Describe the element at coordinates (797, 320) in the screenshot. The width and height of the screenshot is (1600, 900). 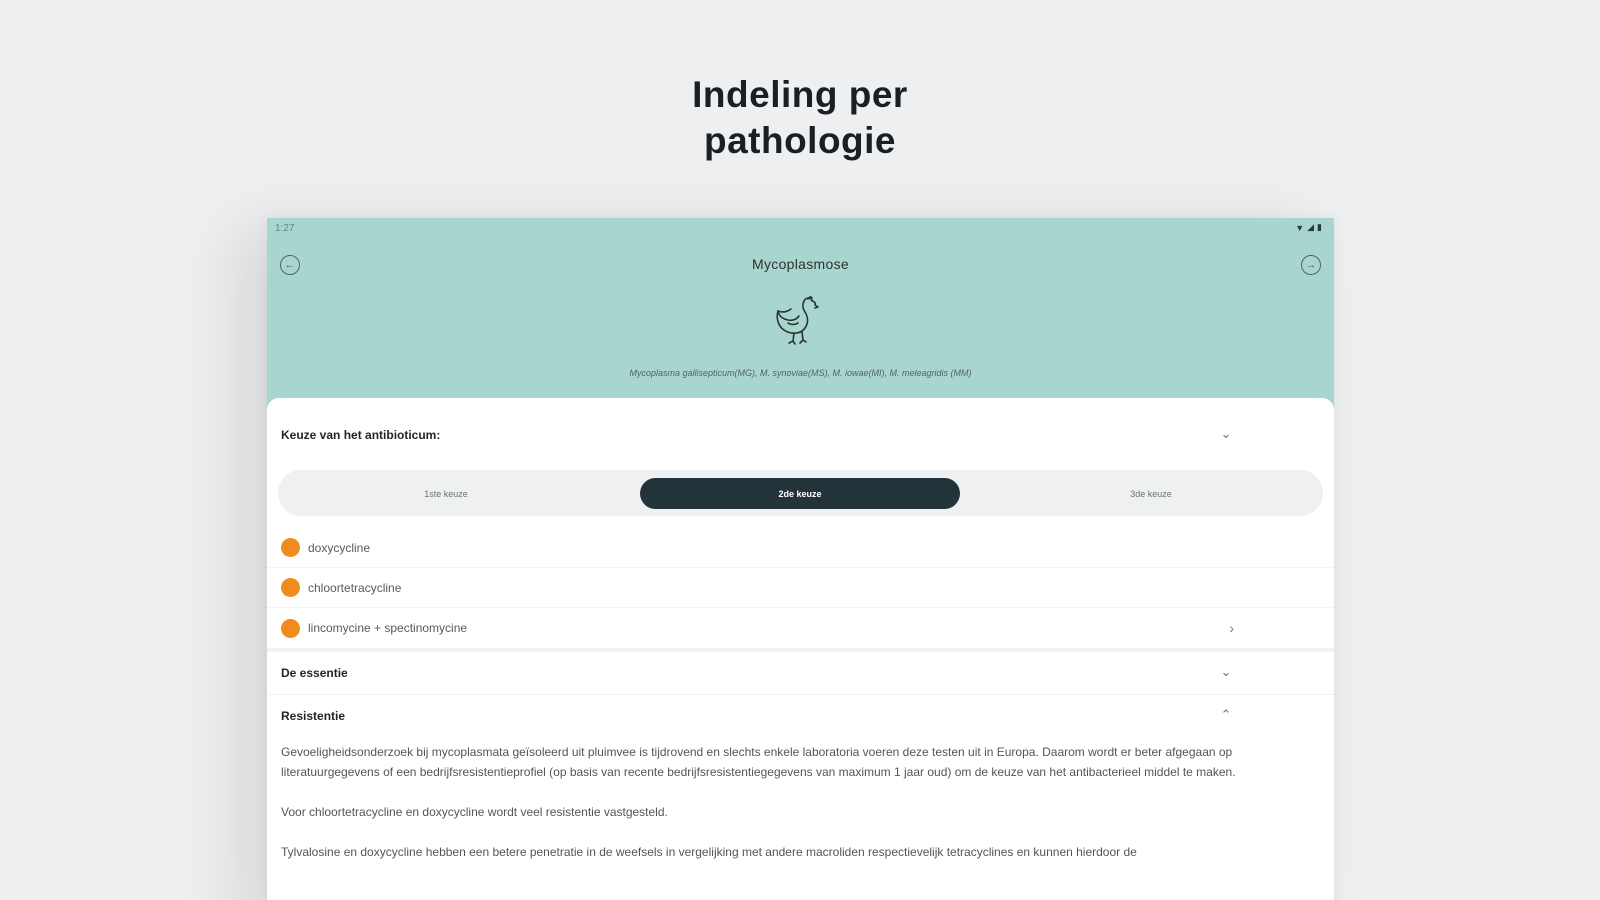
I see `chicken-icon` at that location.